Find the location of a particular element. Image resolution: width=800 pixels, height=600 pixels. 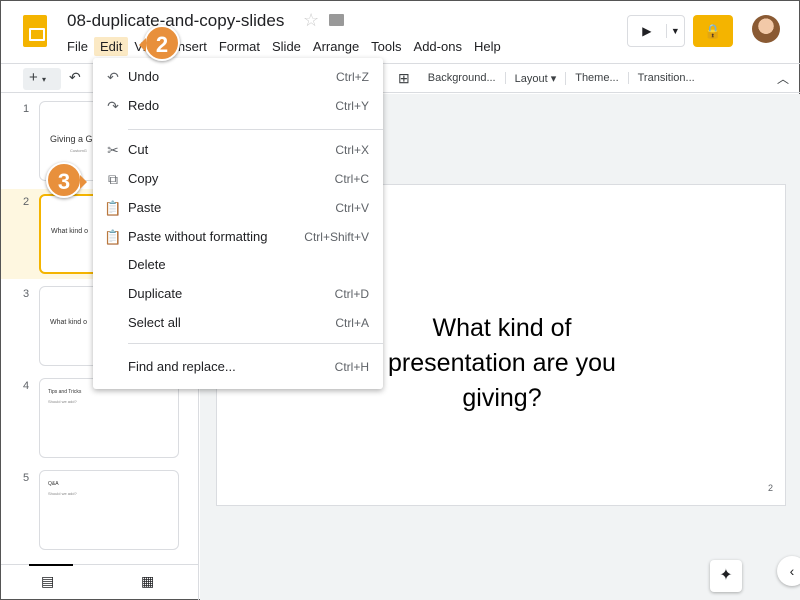

menu-item-shortcut: Ctrl+X is located at coordinates (352, 150).